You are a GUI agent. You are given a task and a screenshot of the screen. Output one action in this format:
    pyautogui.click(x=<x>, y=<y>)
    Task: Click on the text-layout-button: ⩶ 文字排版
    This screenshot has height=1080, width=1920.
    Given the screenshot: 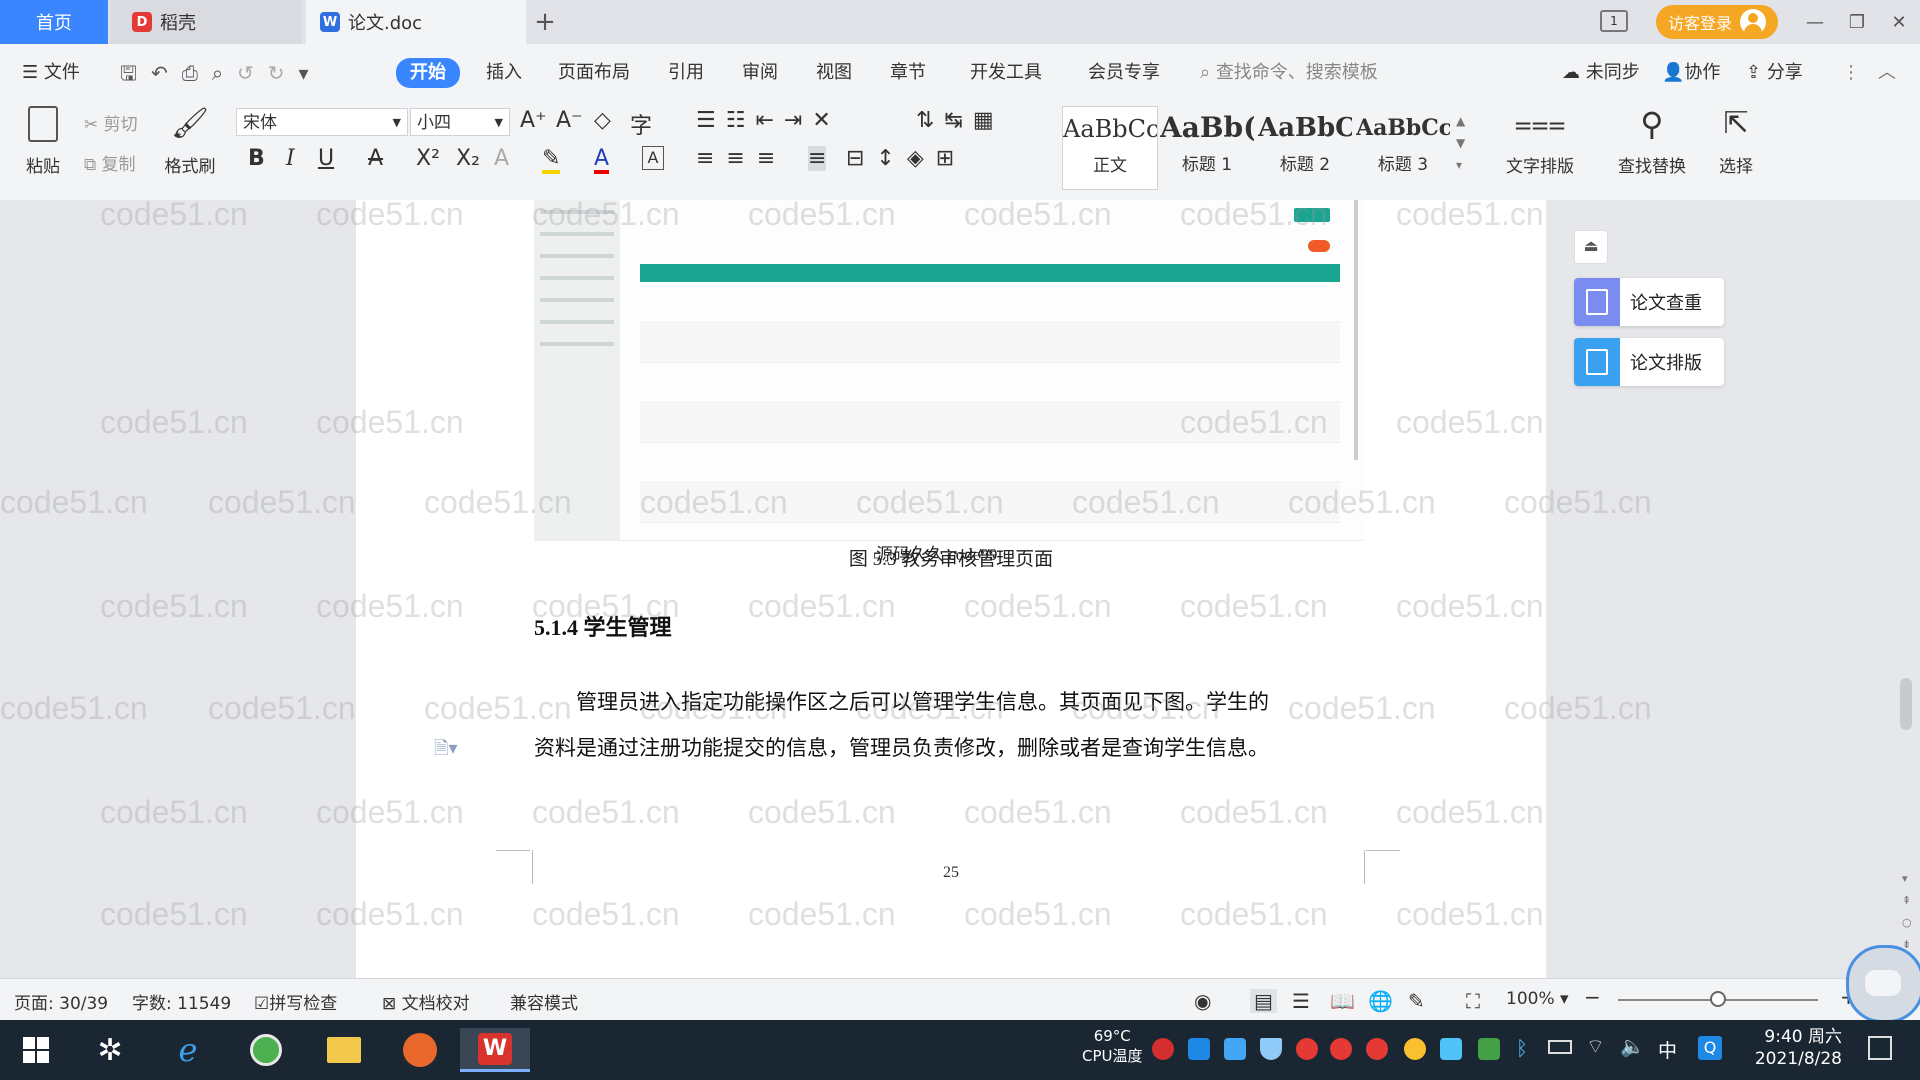 What is the action you would take?
    pyautogui.click(x=1540, y=141)
    